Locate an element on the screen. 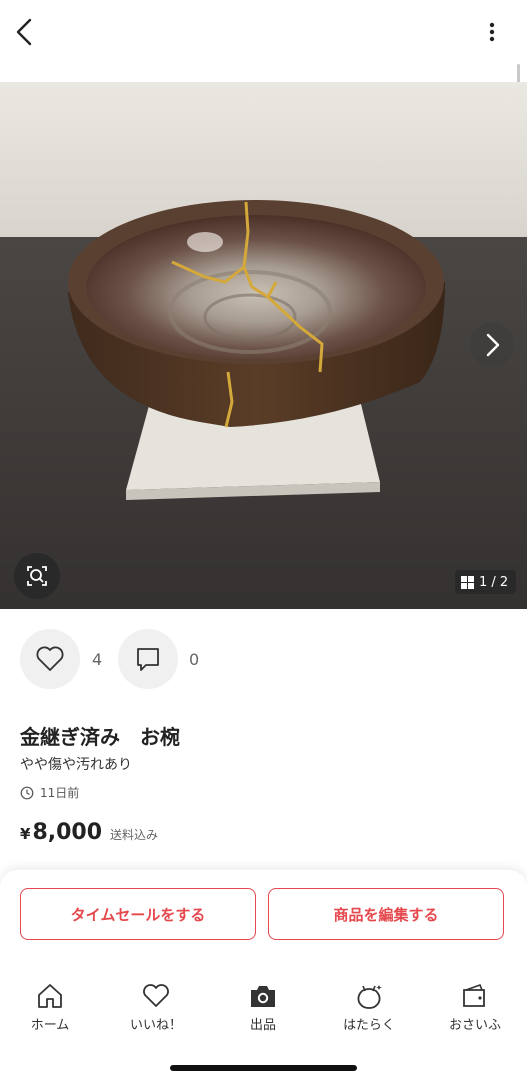 This screenshot has height=1080, width=527. time-sale-button: タイムセールをする is located at coordinates (138, 914).